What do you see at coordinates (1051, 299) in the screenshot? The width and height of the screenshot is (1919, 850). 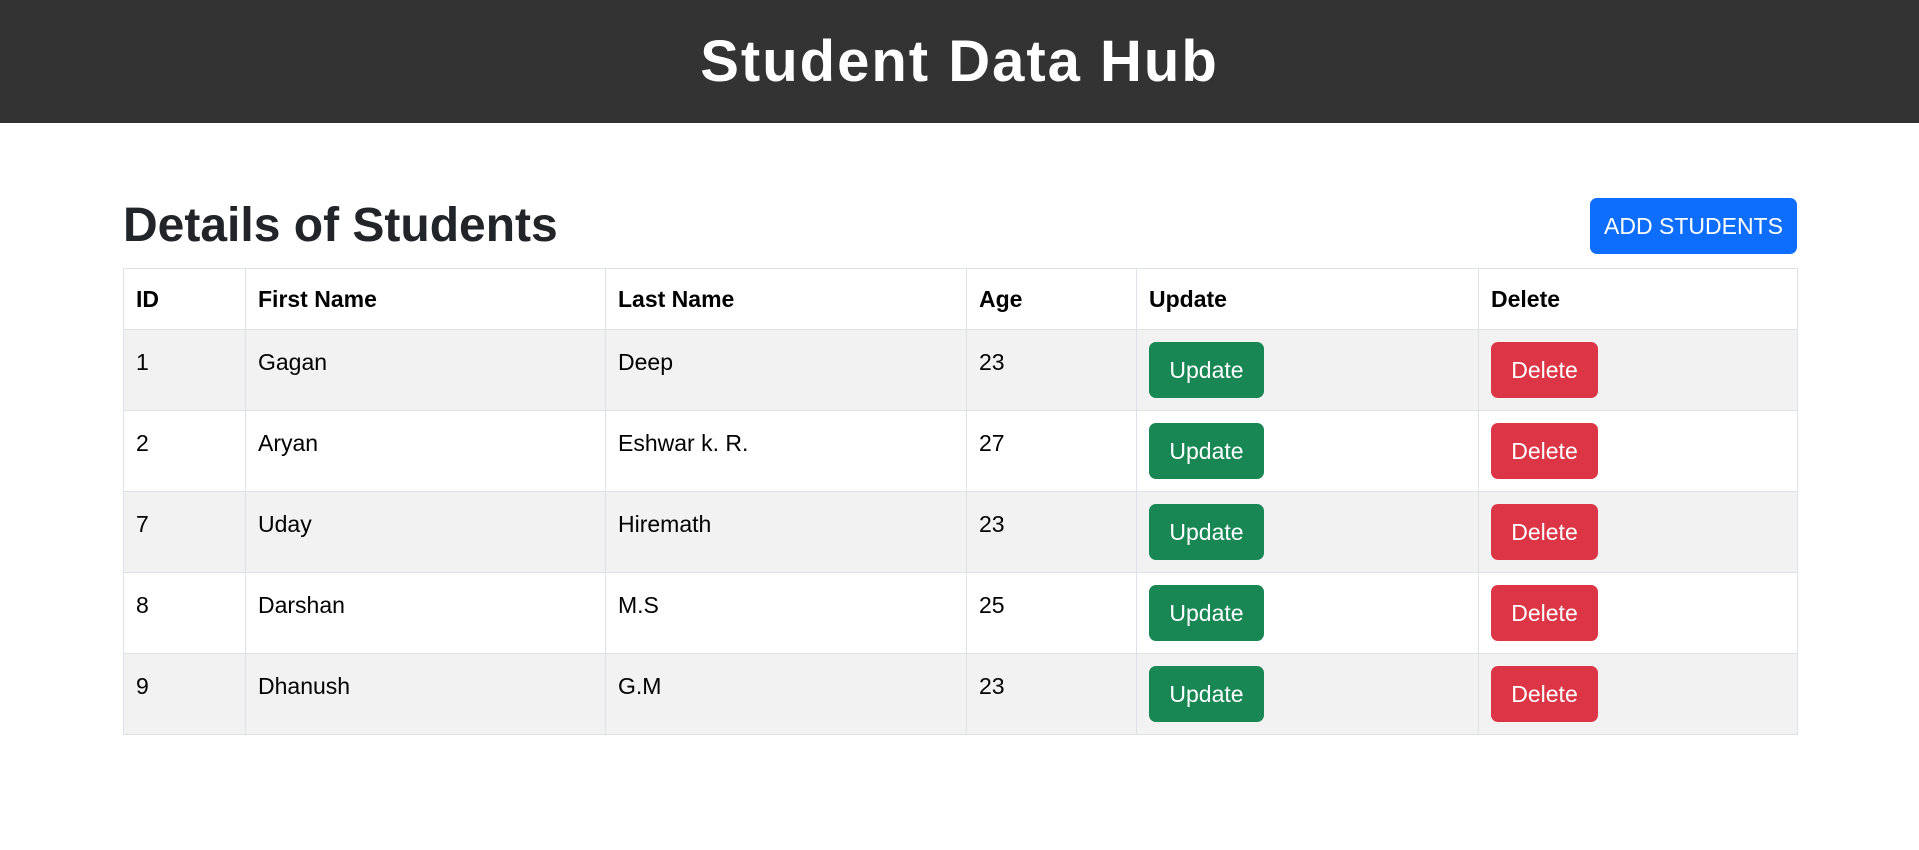 I see `column-header-age: Age` at bounding box center [1051, 299].